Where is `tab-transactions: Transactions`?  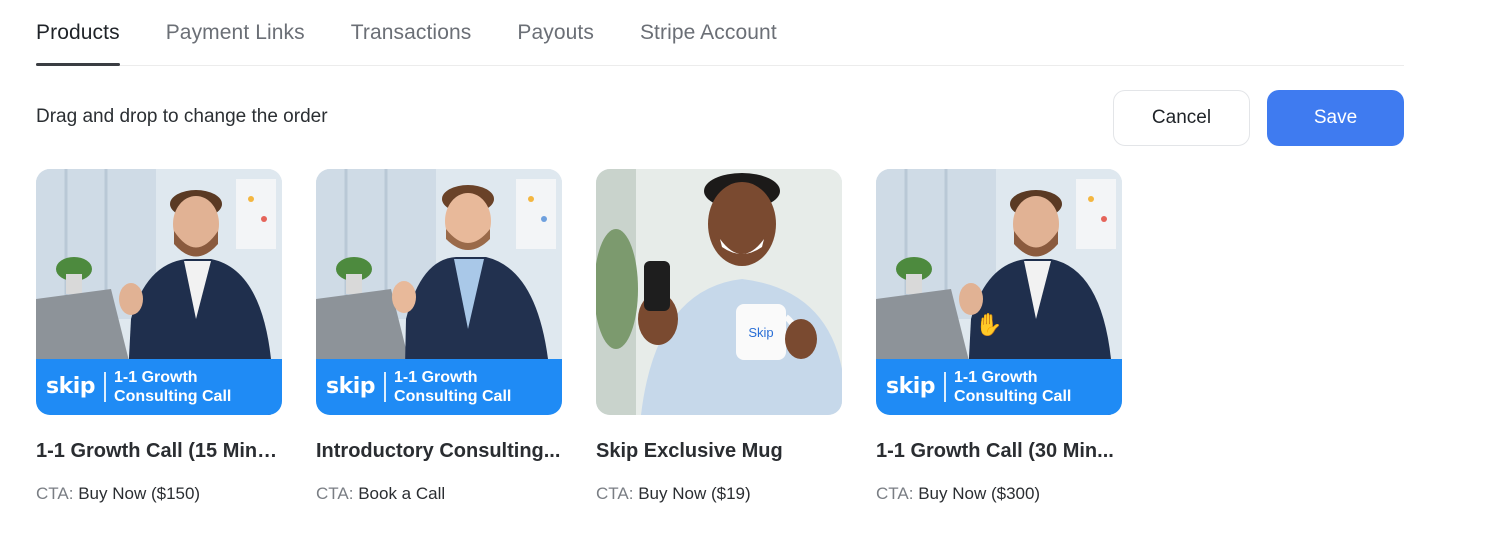 tab-transactions: Transactions is located at coordinates (411, 32).